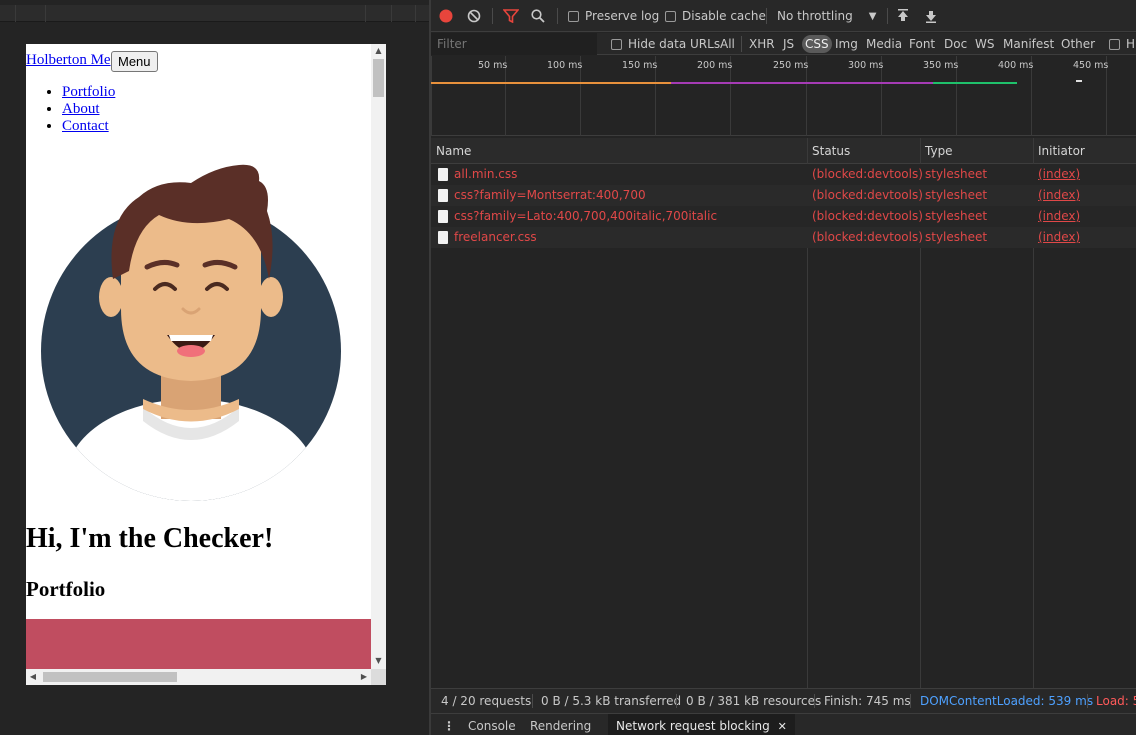  I want to click on timeline-tick-label: 350 ms, so click(941, 65).